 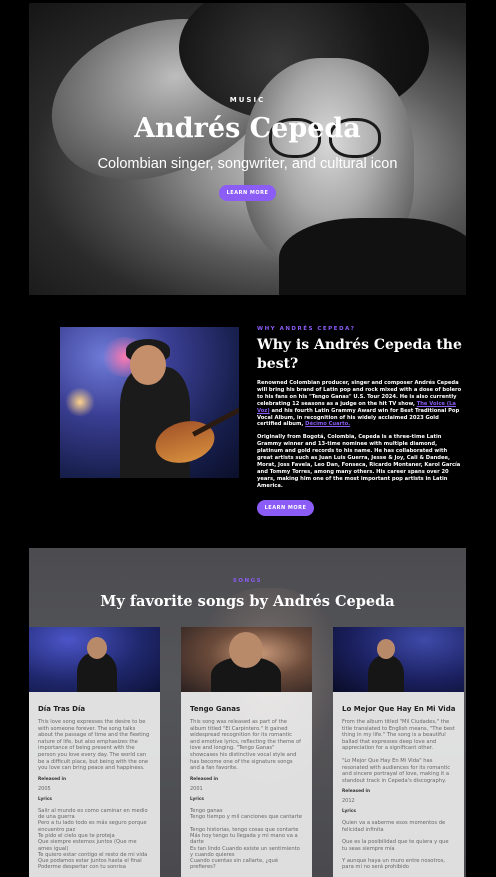 What do you see at coordinates (247, 581) in the screenshot?
I see `songs-eyebrow: SONGS` at bounding box center [247, 581].